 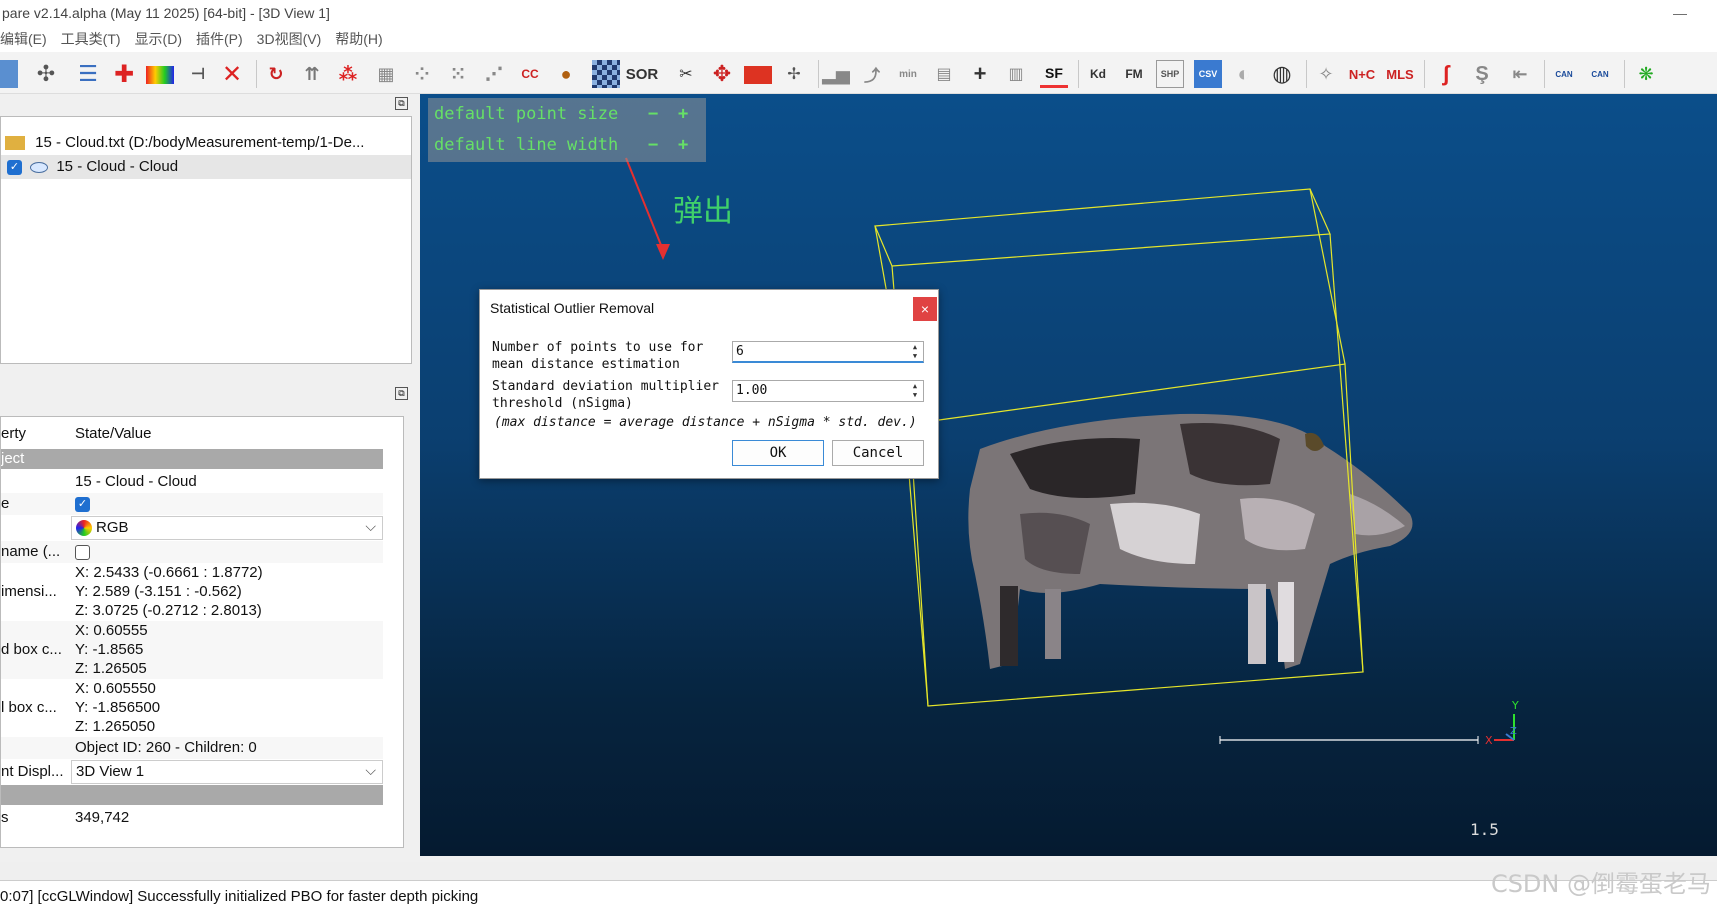 What do you see at coordinates (642, 74) in the screenshot?
I see `sor-button: SOR` at bounding box center [642, 74].